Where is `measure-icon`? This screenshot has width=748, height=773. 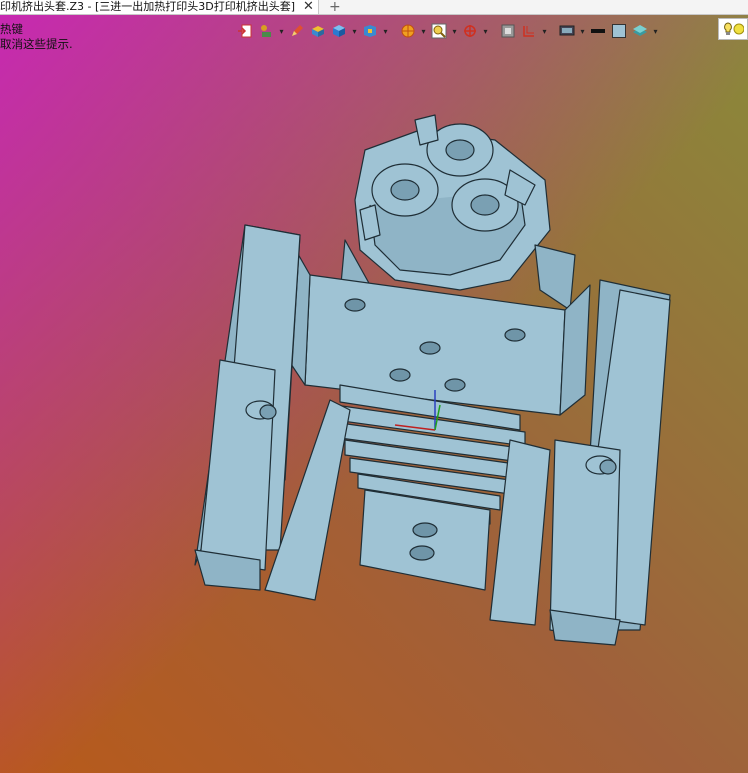 measure-icon is located at coordinates (266, 31).